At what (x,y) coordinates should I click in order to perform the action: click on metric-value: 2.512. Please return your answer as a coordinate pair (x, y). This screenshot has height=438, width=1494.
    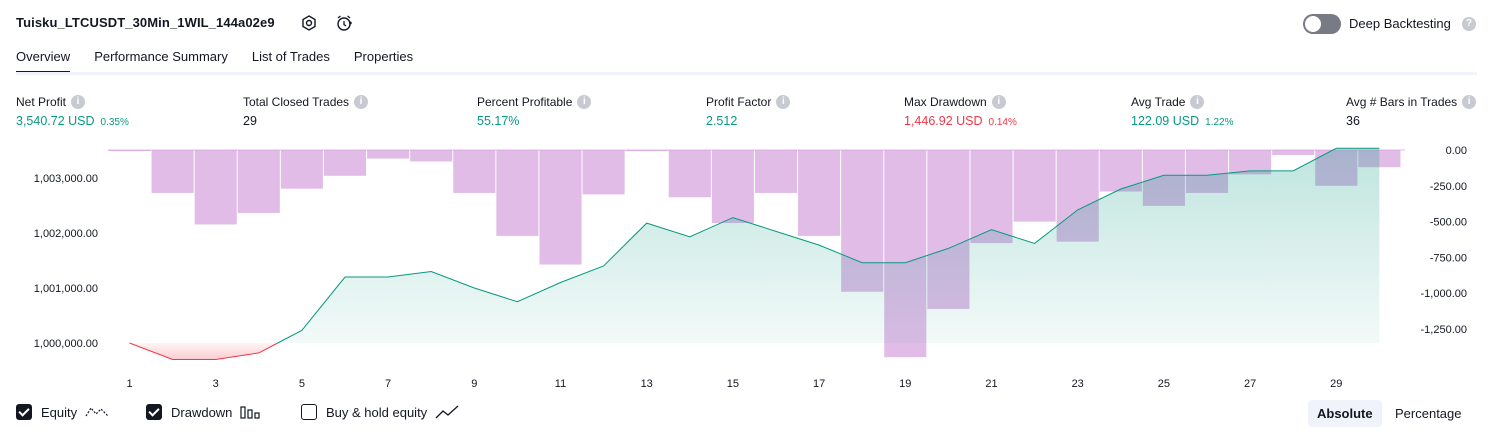
    Looking at the image, I should click on (722, 121).